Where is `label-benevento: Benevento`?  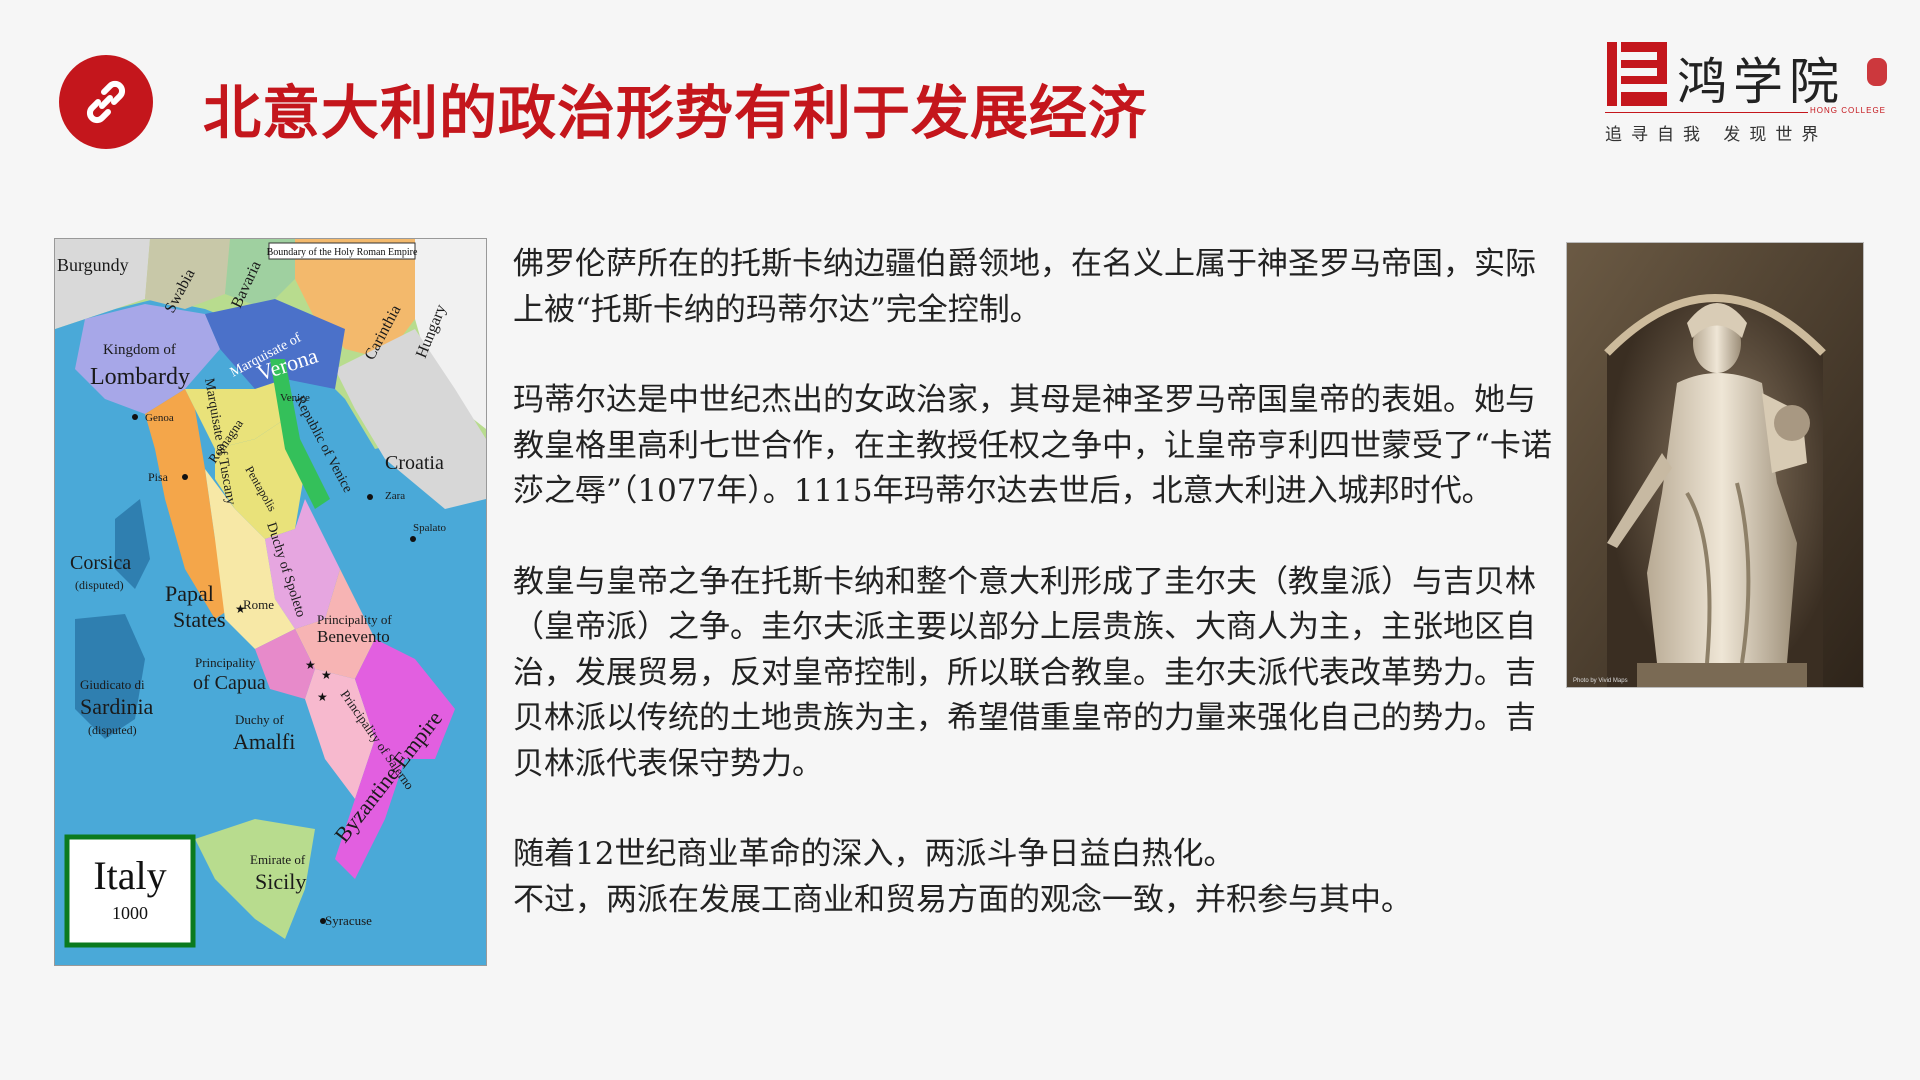
label-benevento: Benevento is located at coordinates (353, 636).